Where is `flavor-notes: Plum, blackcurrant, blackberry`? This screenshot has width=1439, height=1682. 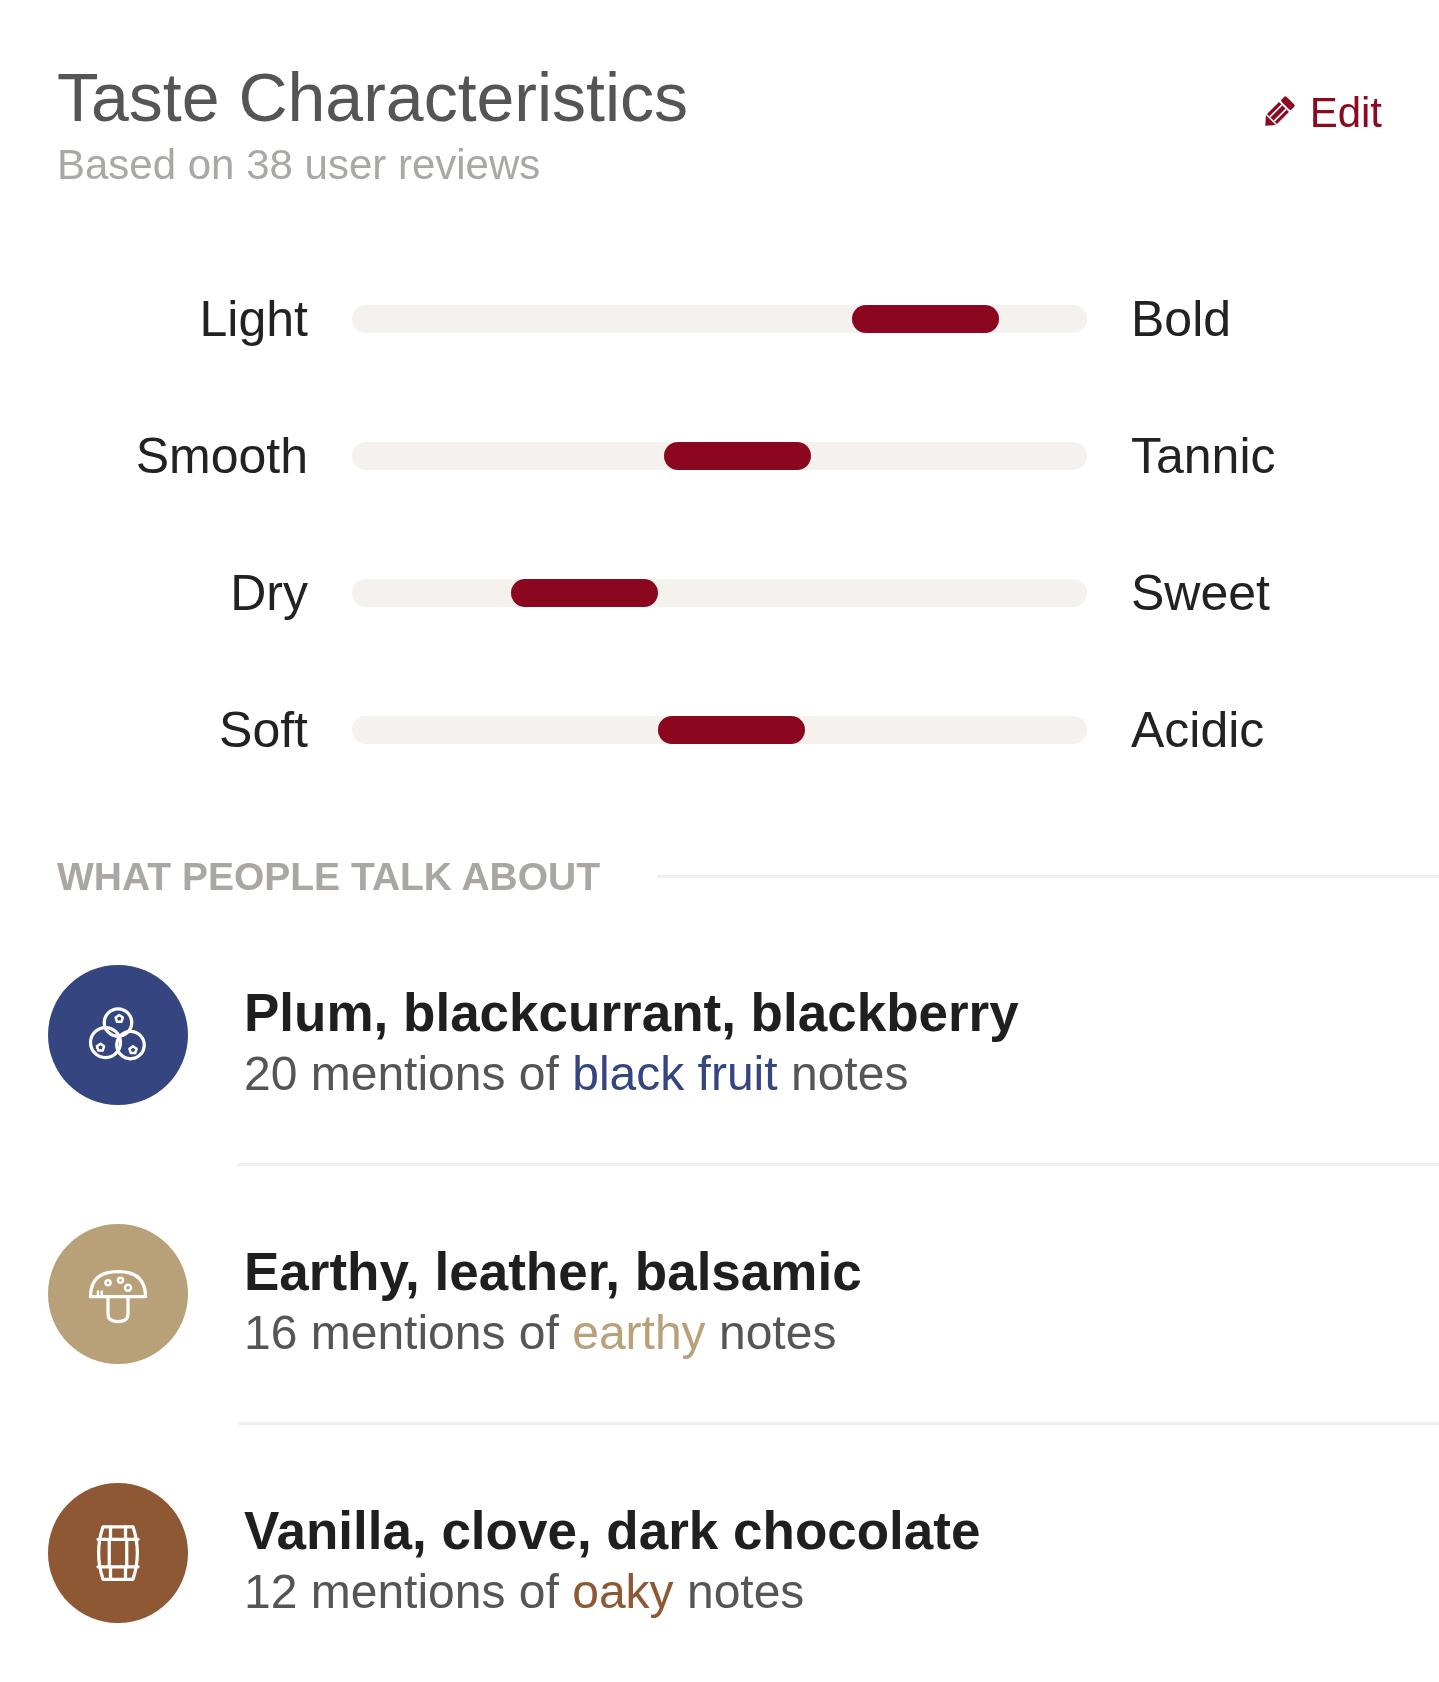
flavor-notes: Plum, blackcurrant, blackberry is located at coordinates (631, 1013).